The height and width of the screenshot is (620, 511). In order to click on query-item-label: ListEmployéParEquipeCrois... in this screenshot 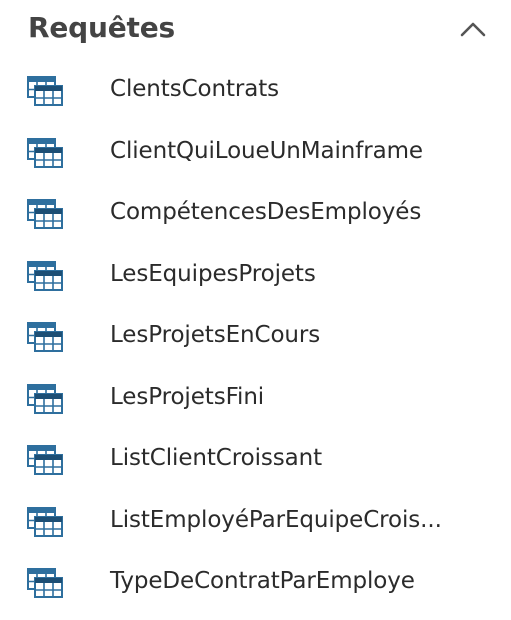, I will do `click(276, 519)`.